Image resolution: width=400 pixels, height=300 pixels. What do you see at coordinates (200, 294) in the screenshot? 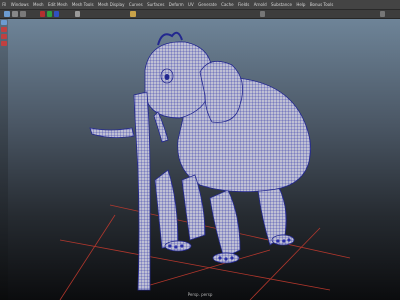
I see `camera-label: Persp. persp` at bounding box center [200, 294].